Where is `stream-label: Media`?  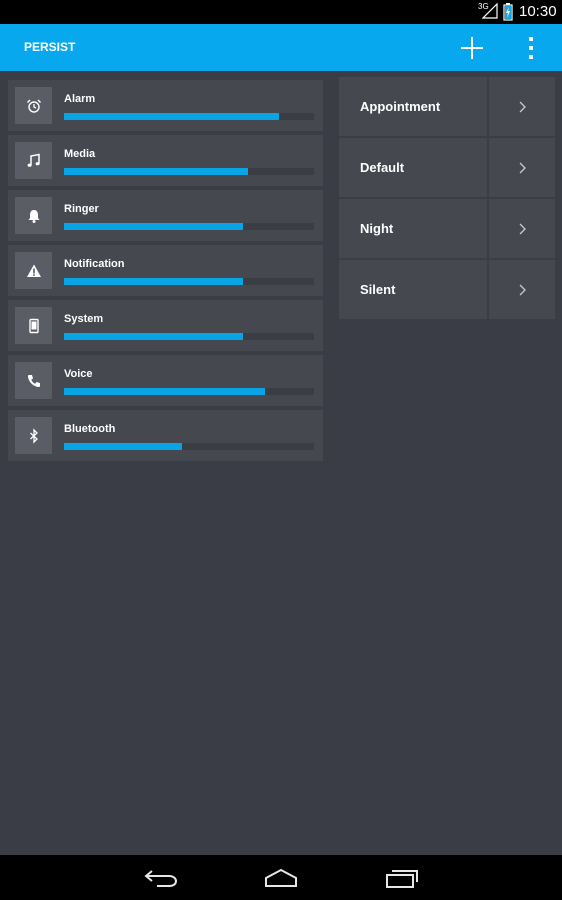
stream-label: Media is located at coordinates (80, 154).